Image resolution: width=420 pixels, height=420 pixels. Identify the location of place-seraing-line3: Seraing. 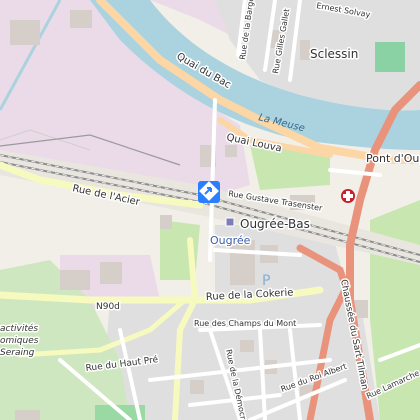
(17, 353).